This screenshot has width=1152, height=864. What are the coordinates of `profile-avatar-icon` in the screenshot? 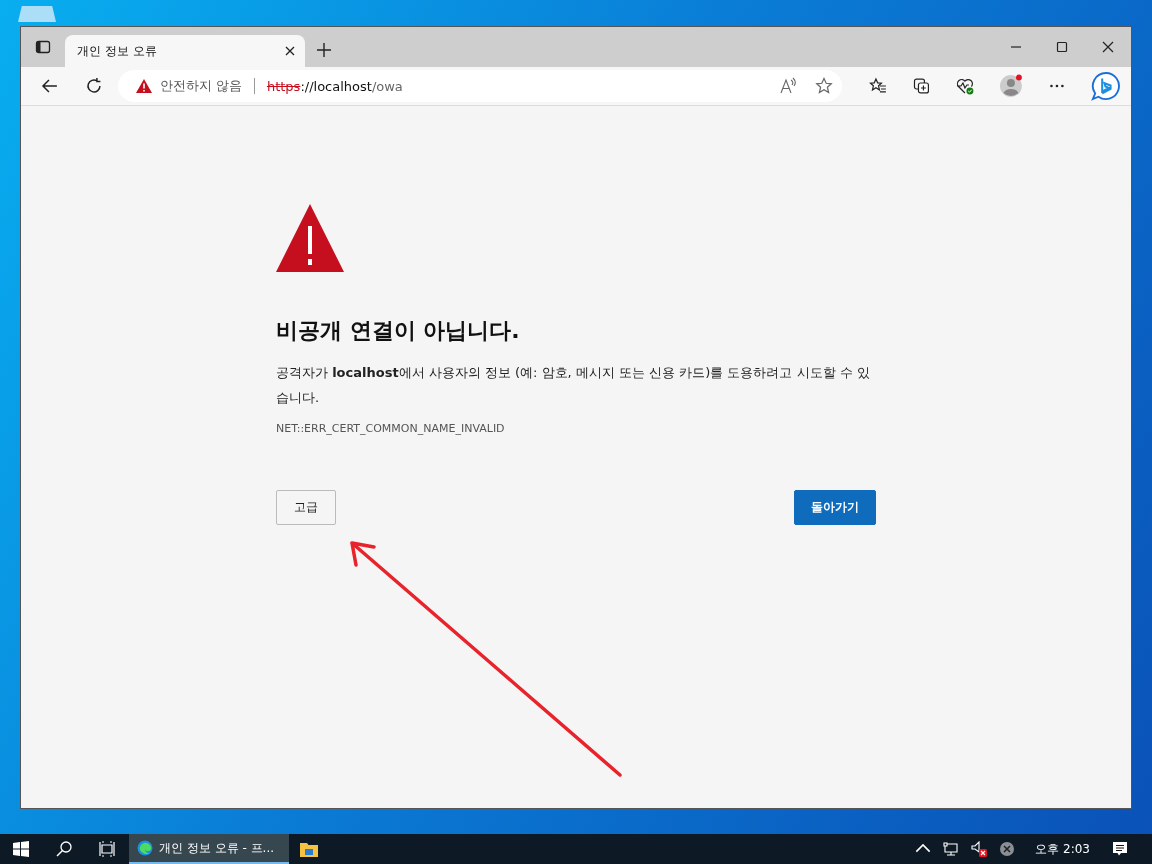 It's located at (1011, 86).